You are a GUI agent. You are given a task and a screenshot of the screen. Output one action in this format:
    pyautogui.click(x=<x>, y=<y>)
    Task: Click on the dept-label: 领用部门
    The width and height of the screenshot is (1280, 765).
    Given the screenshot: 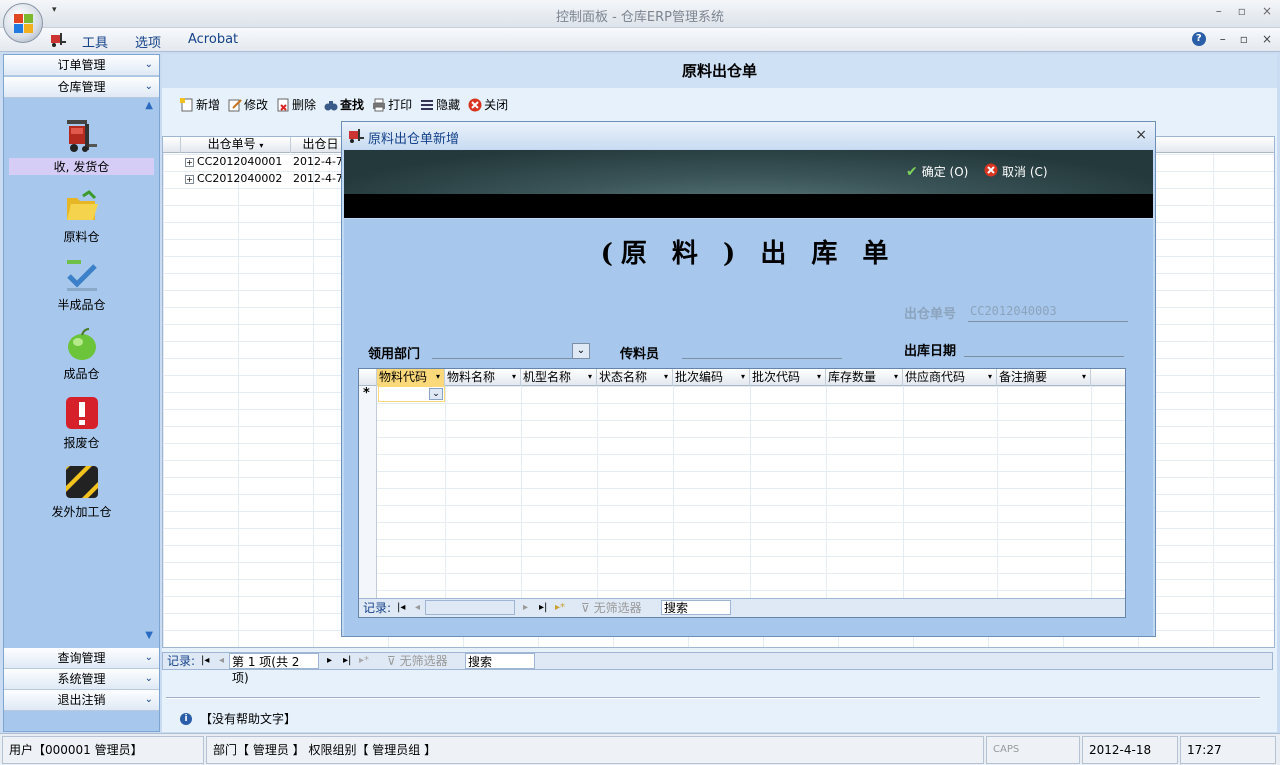 What is the action you would take?
    pyautogui.click(x=394, y=354)
    